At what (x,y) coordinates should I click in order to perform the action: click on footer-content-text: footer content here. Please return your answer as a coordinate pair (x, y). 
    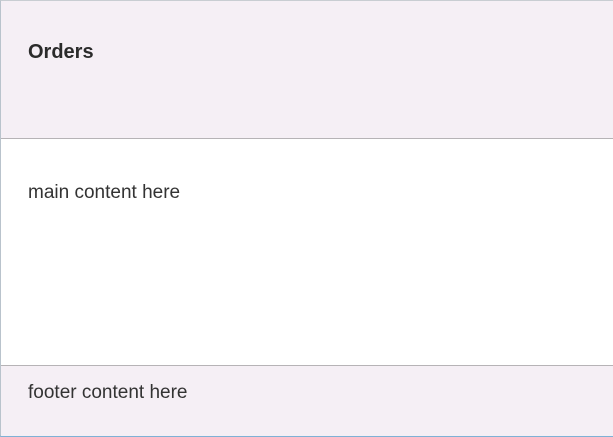
    Looking at the image, I should click on (108, 392).